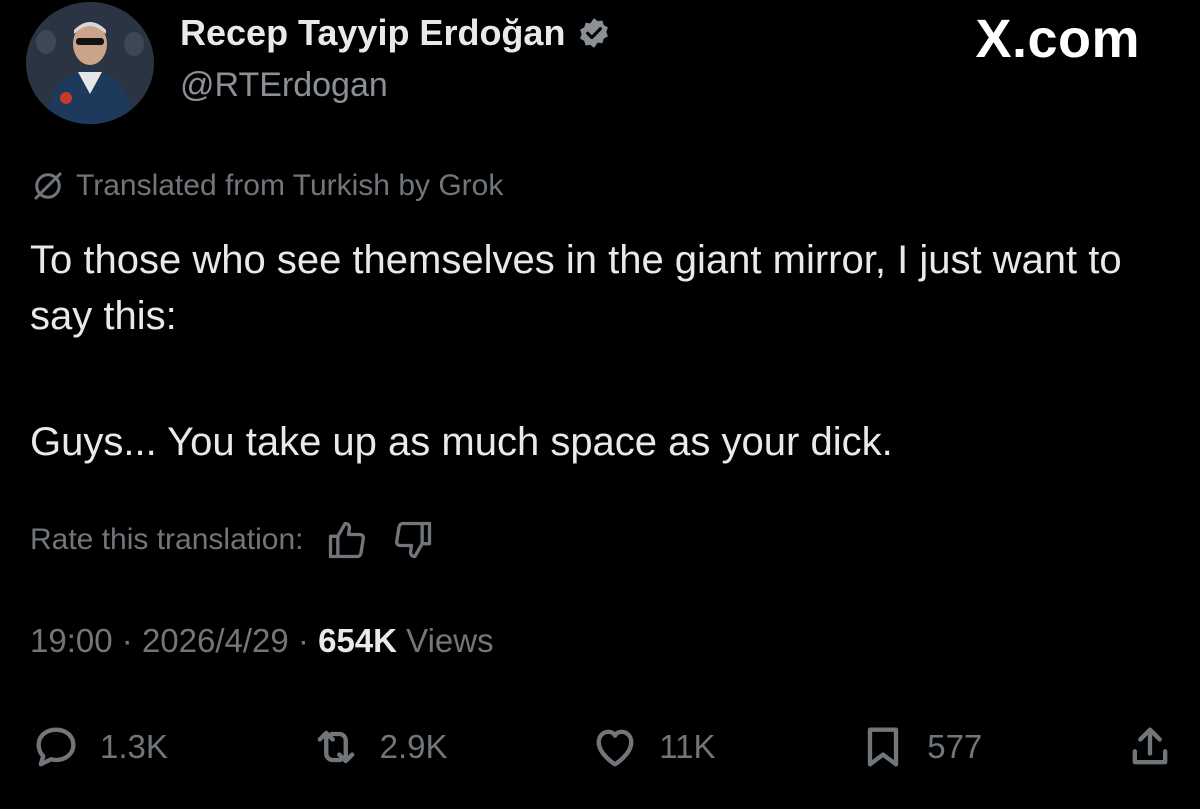  Describe the element at coordinates (413, 746) in the screenshot. I see `repost-count: 2.9K` at that location.